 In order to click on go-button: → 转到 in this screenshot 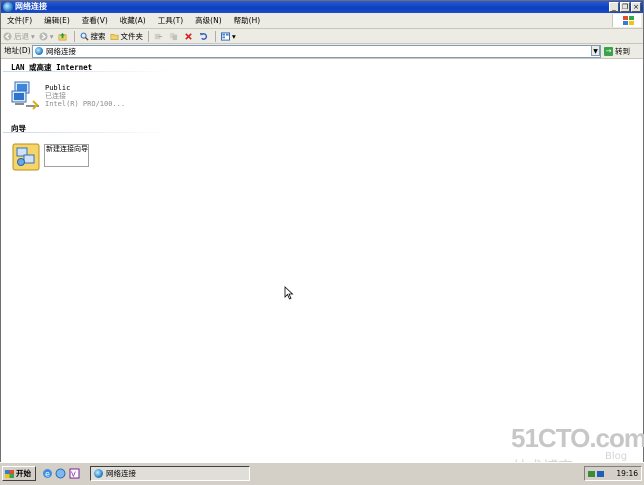, I will do `click(617, 51)`.